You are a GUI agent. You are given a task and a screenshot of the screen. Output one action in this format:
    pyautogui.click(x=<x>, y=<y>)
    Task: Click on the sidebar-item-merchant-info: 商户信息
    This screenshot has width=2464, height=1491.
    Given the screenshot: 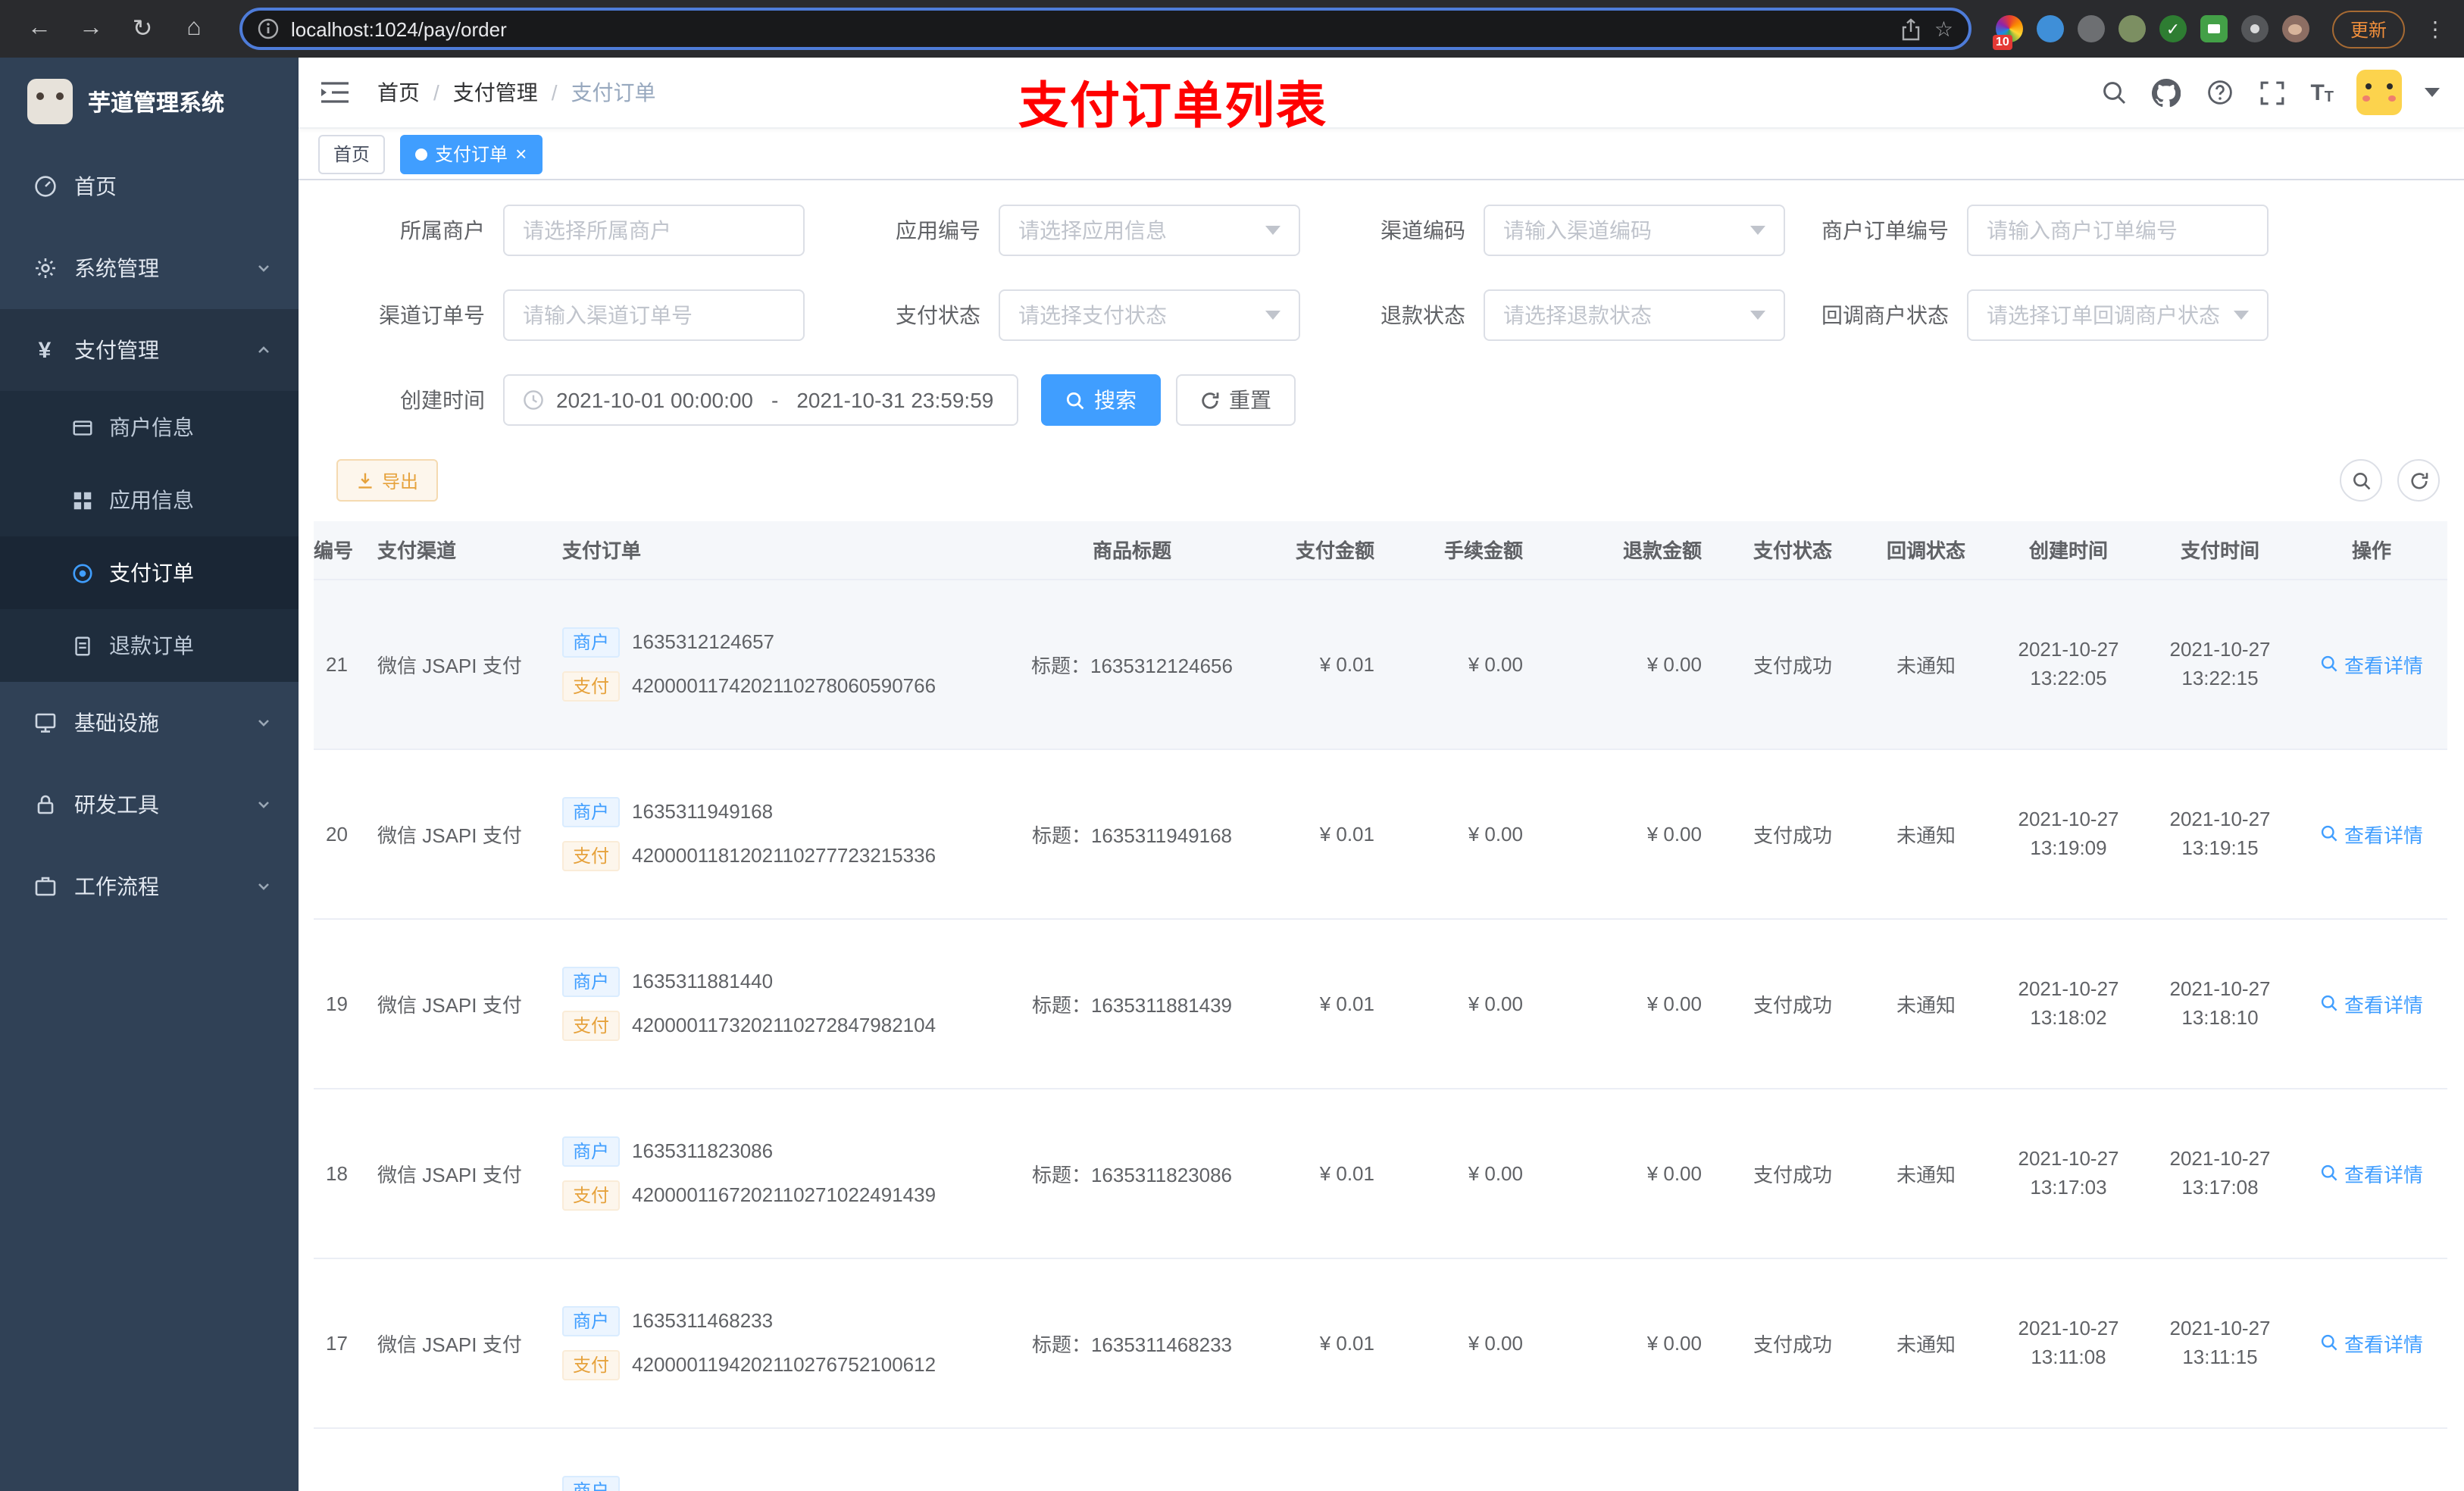 What is the action you would take?
    pyautogui.click(x=149, y=427)
    